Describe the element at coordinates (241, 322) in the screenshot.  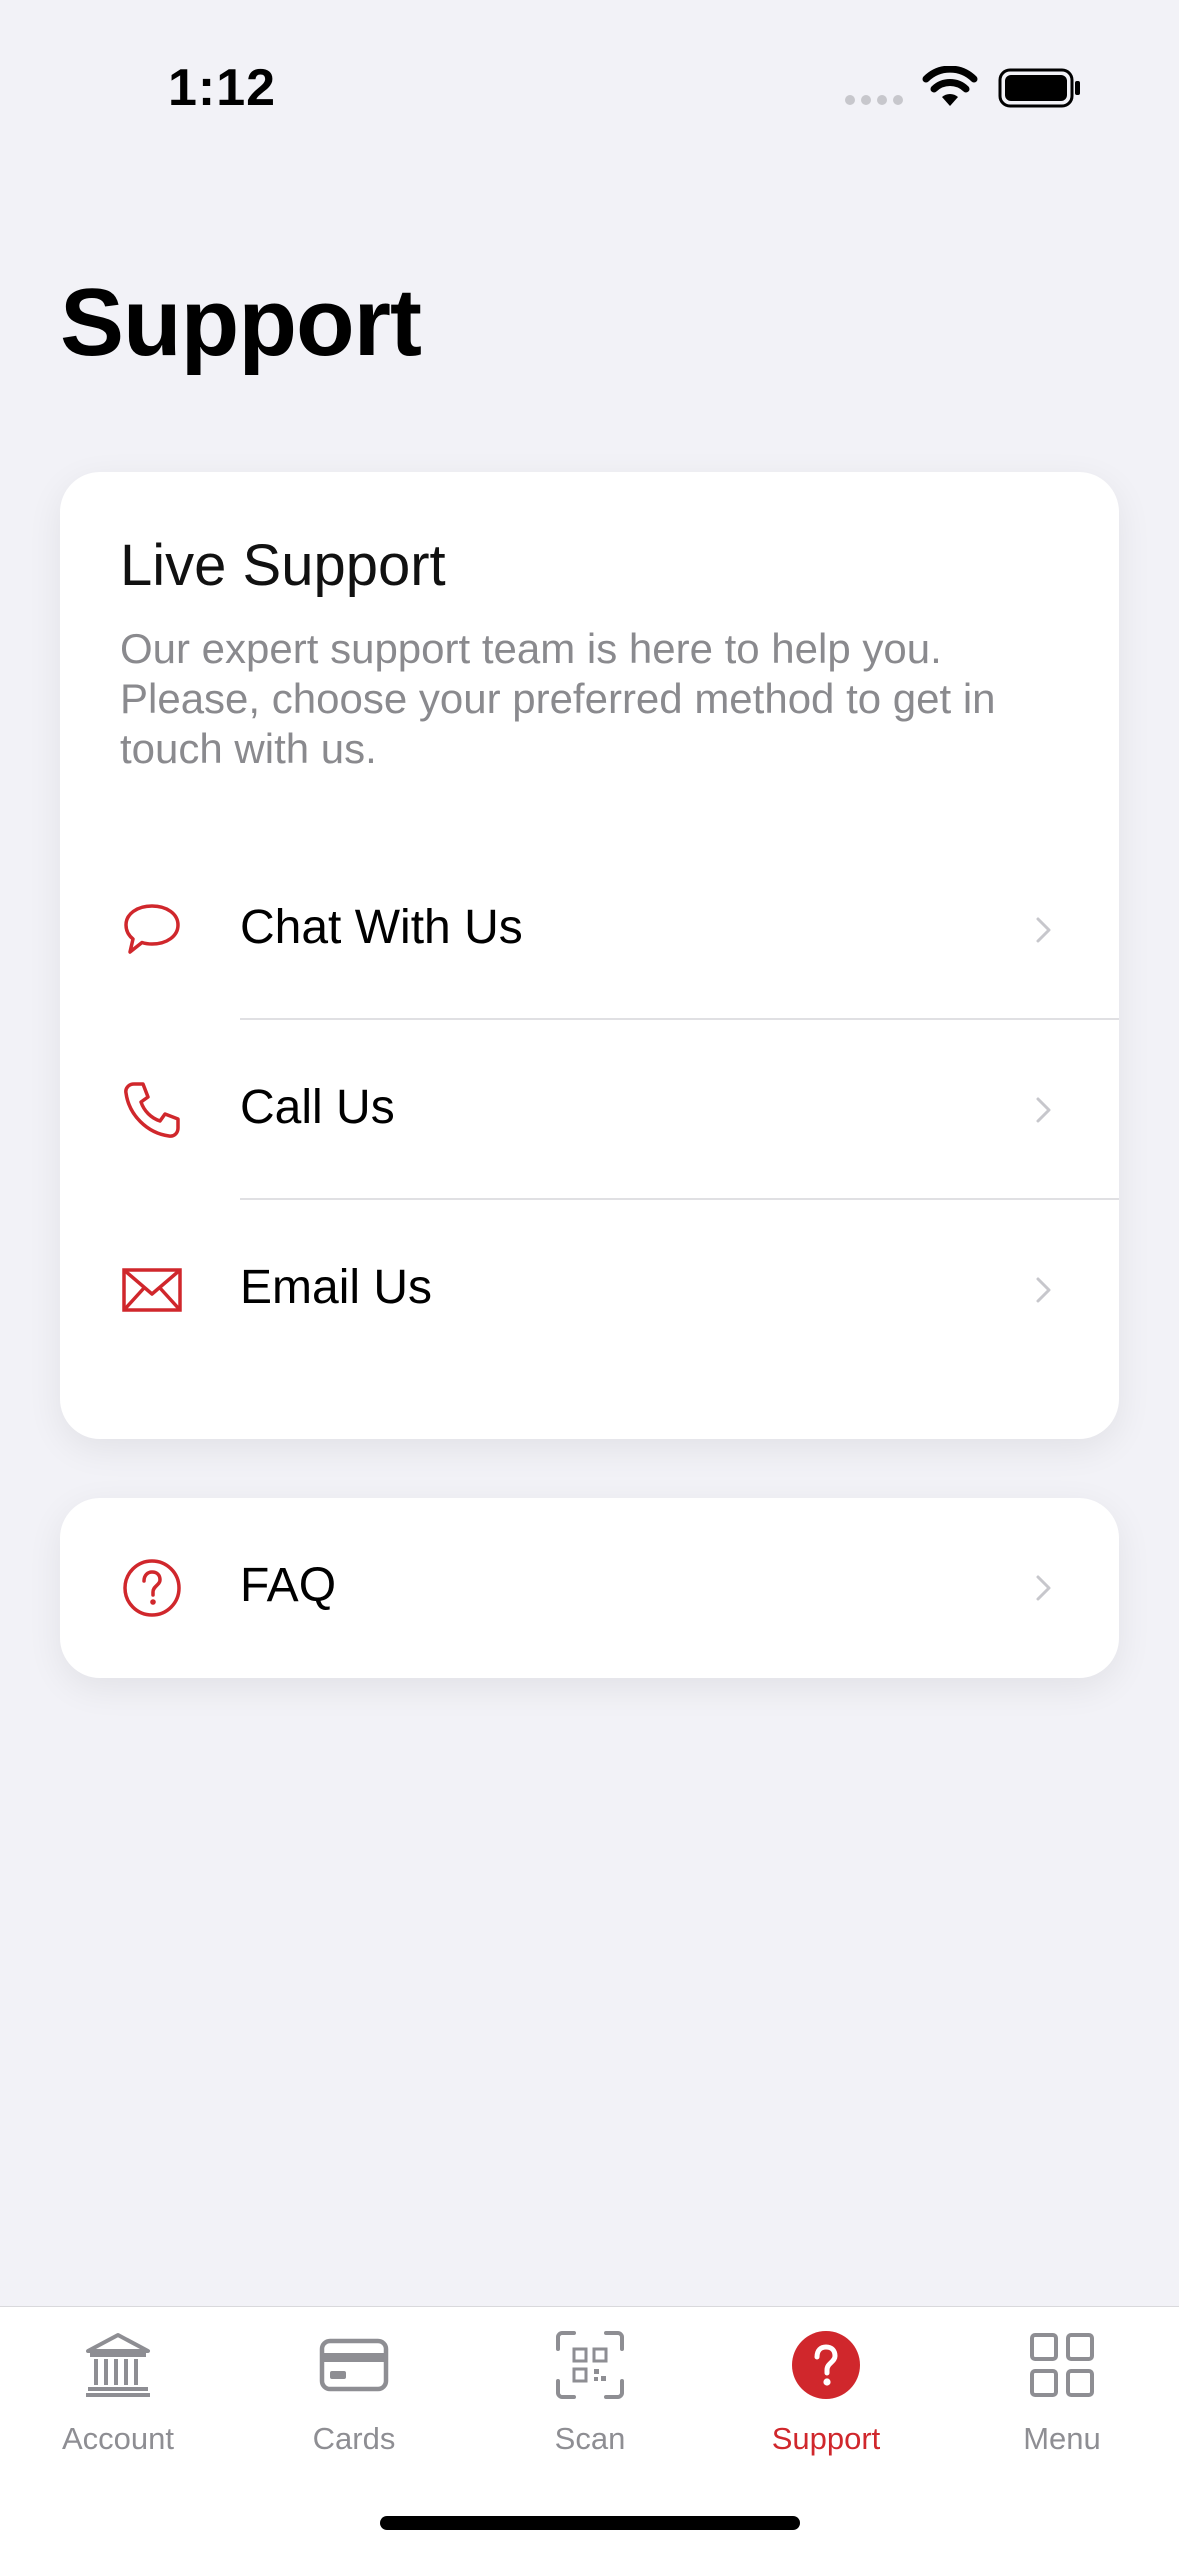
I see `page-title: Support` at that location.